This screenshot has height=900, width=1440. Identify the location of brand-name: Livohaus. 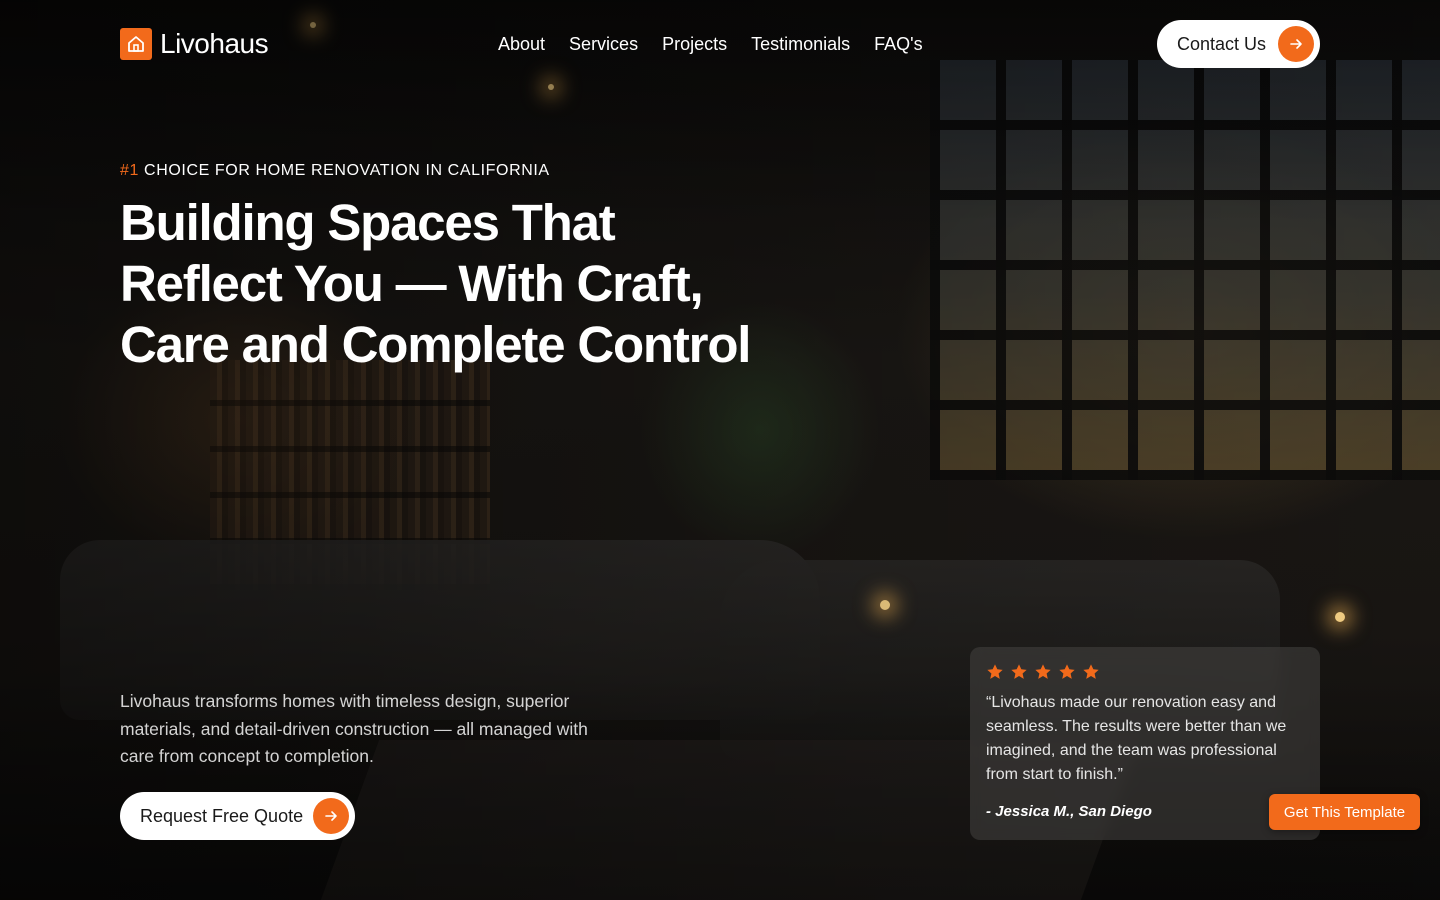
(214, 43).